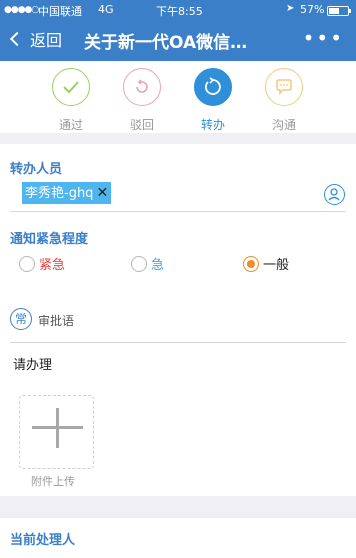 This screenshot has width=356, height=558. I want to click on action-bar: 通过 驳回 转办 沟通, so click(178, 97).